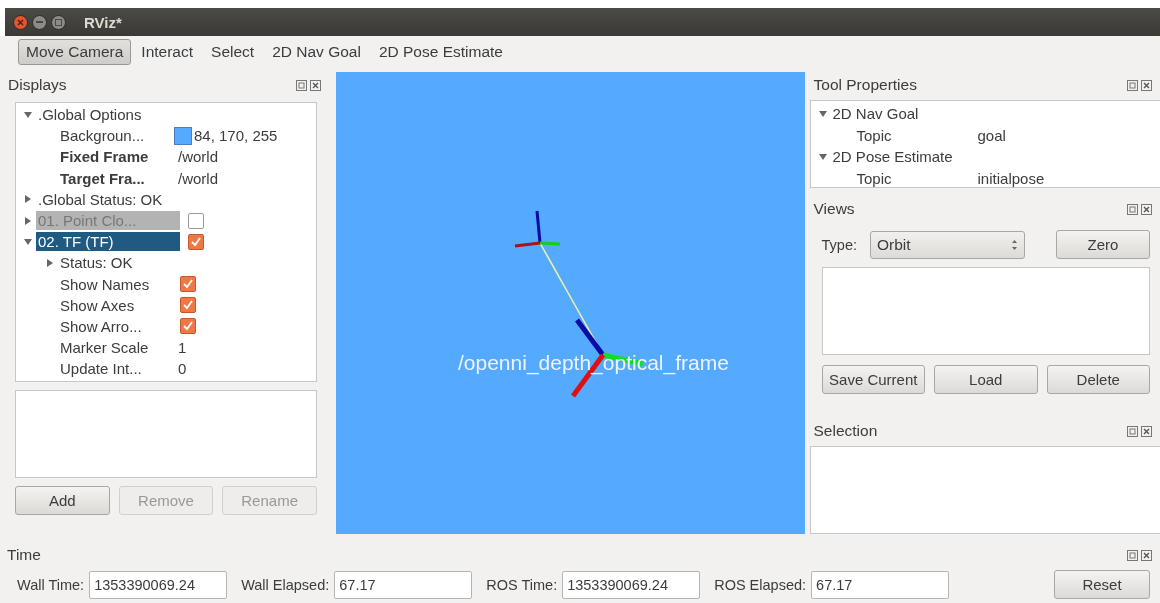 This screenshot has width=1160, height=603. I want to click on time-label: Wall Time:, so click(51, 584).